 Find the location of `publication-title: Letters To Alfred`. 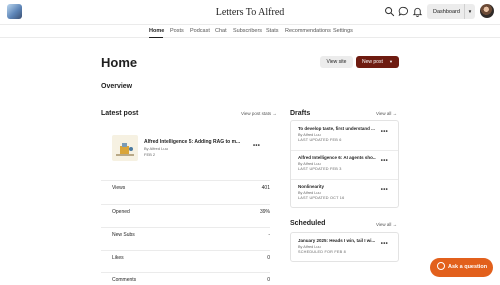

publication-title: Letters To Alfred is located at coordinates (250, 12).